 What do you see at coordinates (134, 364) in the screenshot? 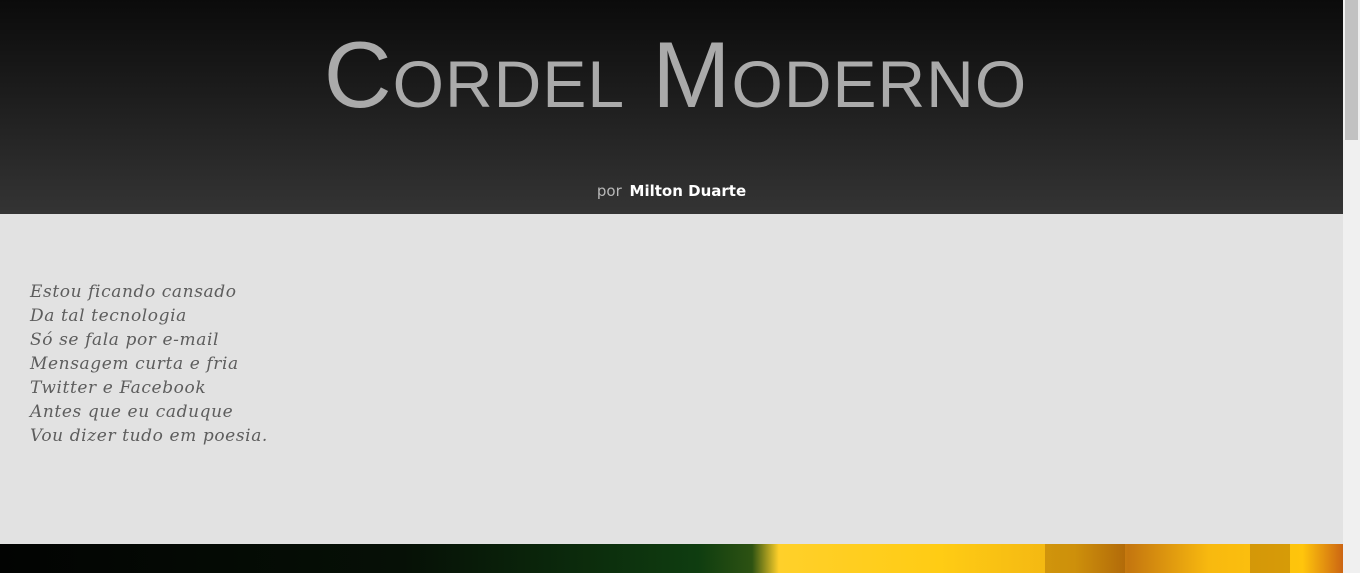
I see `poem-line: Mensagem curta e fria` at bounding box center [134, 364].